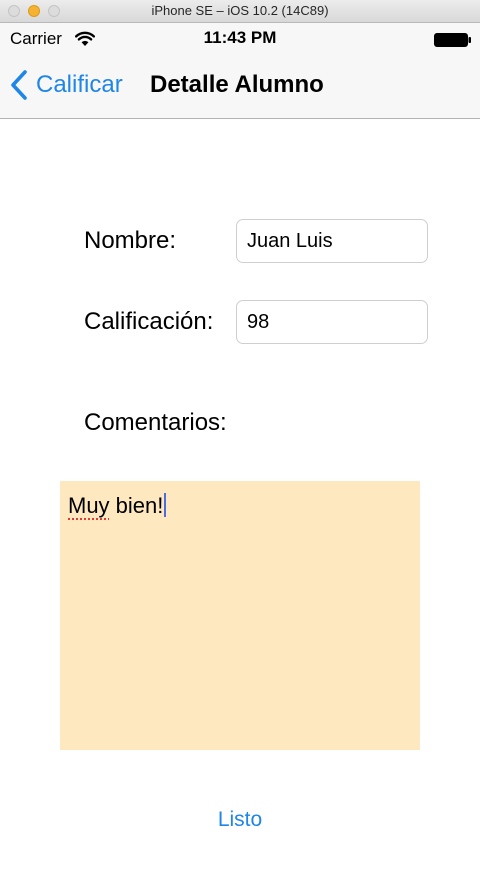  I want to click on misspelled-word: Muy, so click(89, 505).